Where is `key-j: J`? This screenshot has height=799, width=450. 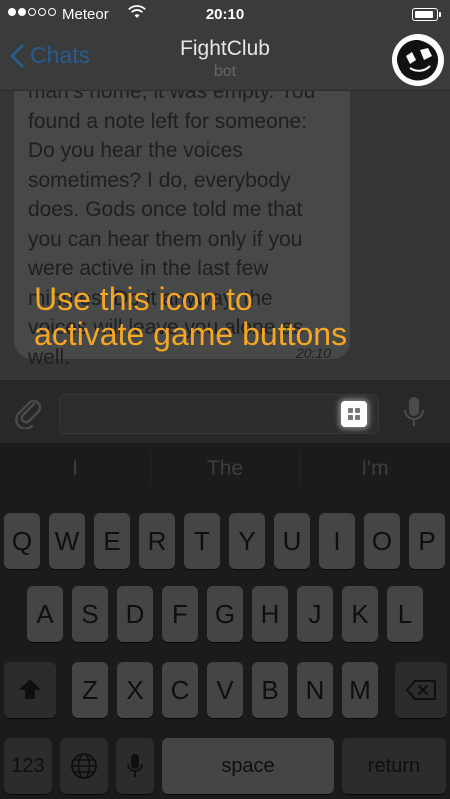
key-j: J is located at coordinates (315, 614).